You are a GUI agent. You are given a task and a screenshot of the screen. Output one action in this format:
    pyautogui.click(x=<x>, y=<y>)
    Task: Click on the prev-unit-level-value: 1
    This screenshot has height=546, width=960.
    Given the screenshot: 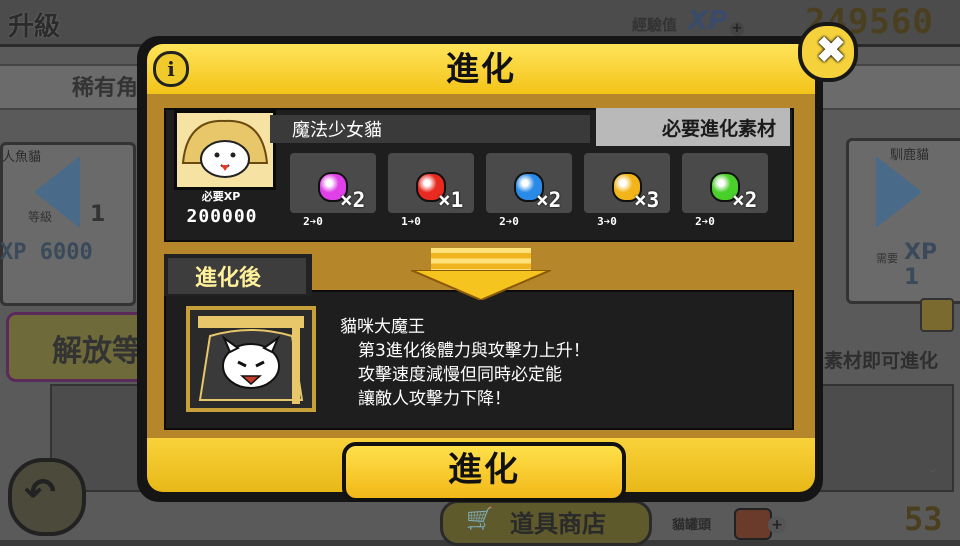 What is the action you would take?
    pyautogui.click(x=98, y=214)
    